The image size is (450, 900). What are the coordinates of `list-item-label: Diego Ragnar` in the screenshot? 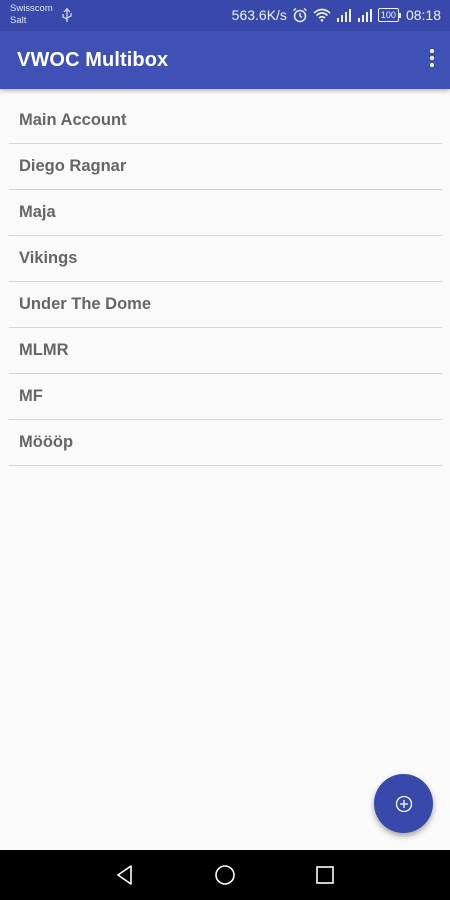 It's located at (73, 166).